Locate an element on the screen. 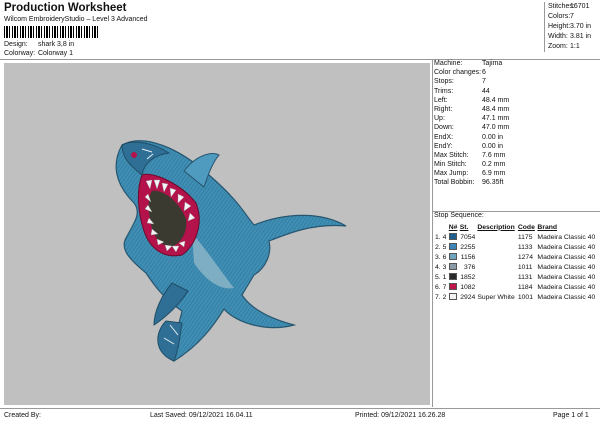 The image size is (600, 424). info-row: Trims: 44 is located at coordinates (516, 91).